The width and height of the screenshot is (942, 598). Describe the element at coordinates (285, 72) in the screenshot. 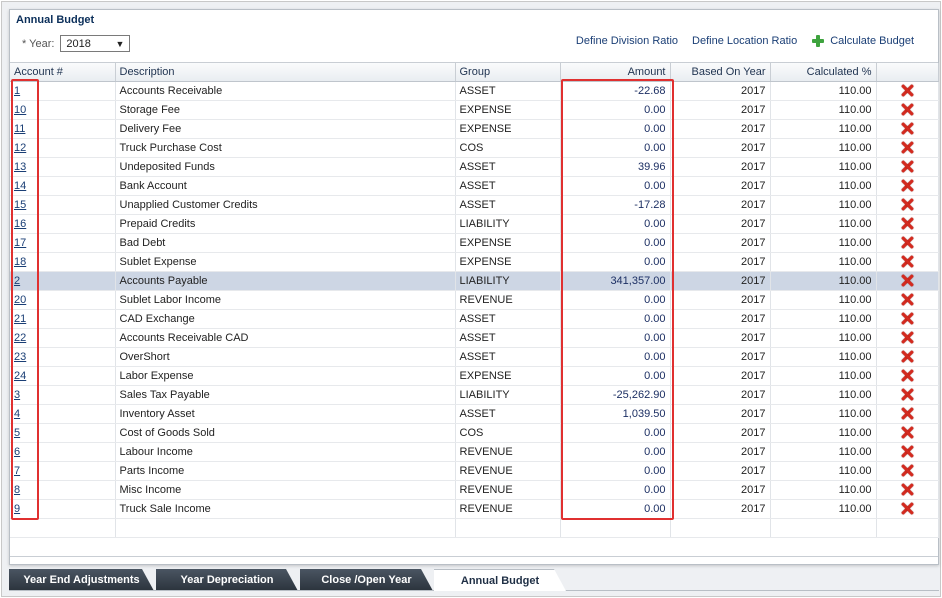

I see `column-header-description: Description` at that location.